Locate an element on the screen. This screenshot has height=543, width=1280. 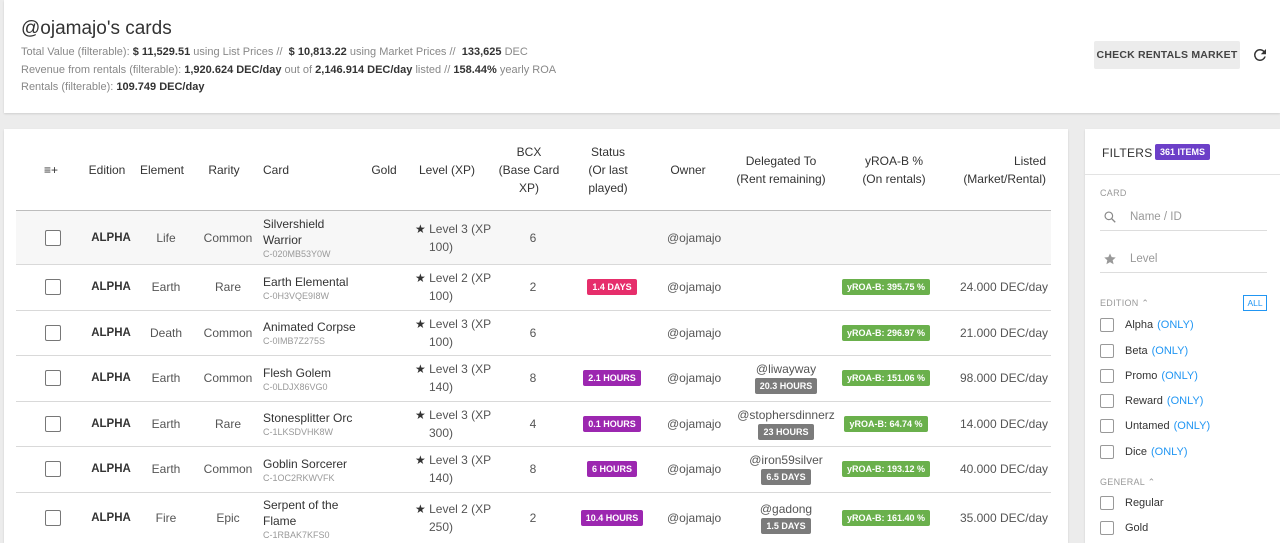
card-cell: Flesh Golem C-0LDJX86VG0 is located at coordinates (318, 378).